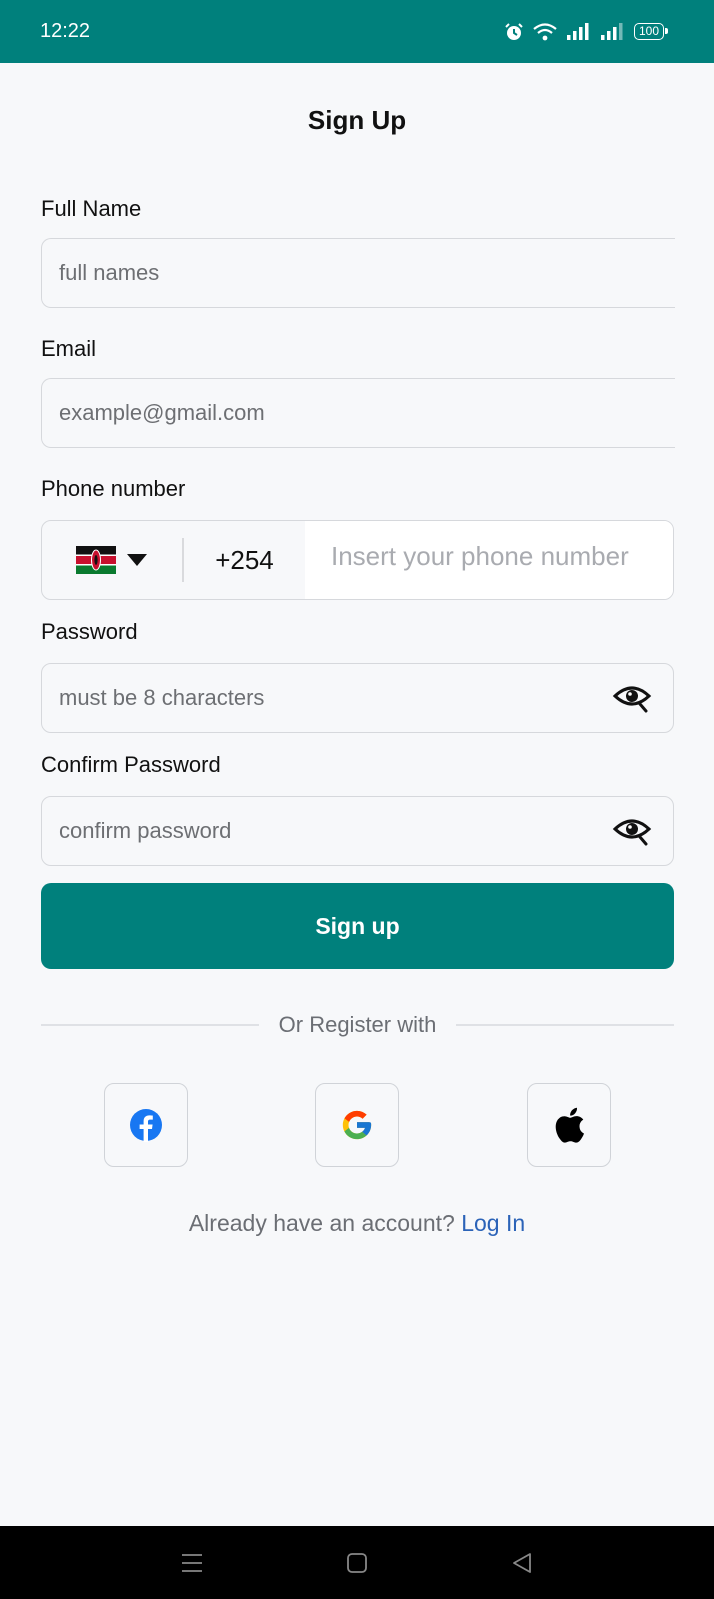 The width and height of the screenshot is (714, 1599). I want to click on back-icon, so click(522, 1563).